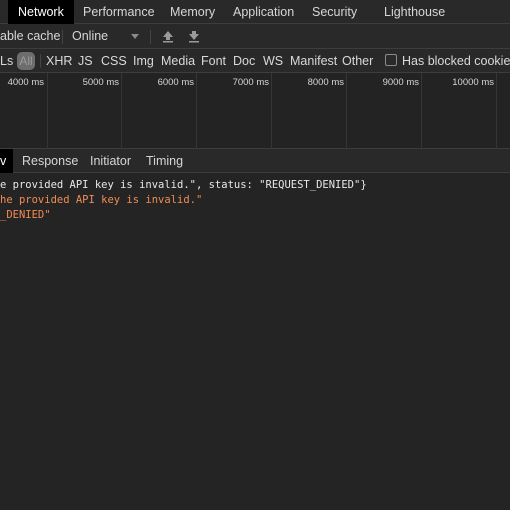 The width and height of the screenshot is (510, 510). What do you see at coordinates (6, 161) in the screenshot?
I see `tab-preview: v` at bounding box center [6, 161].